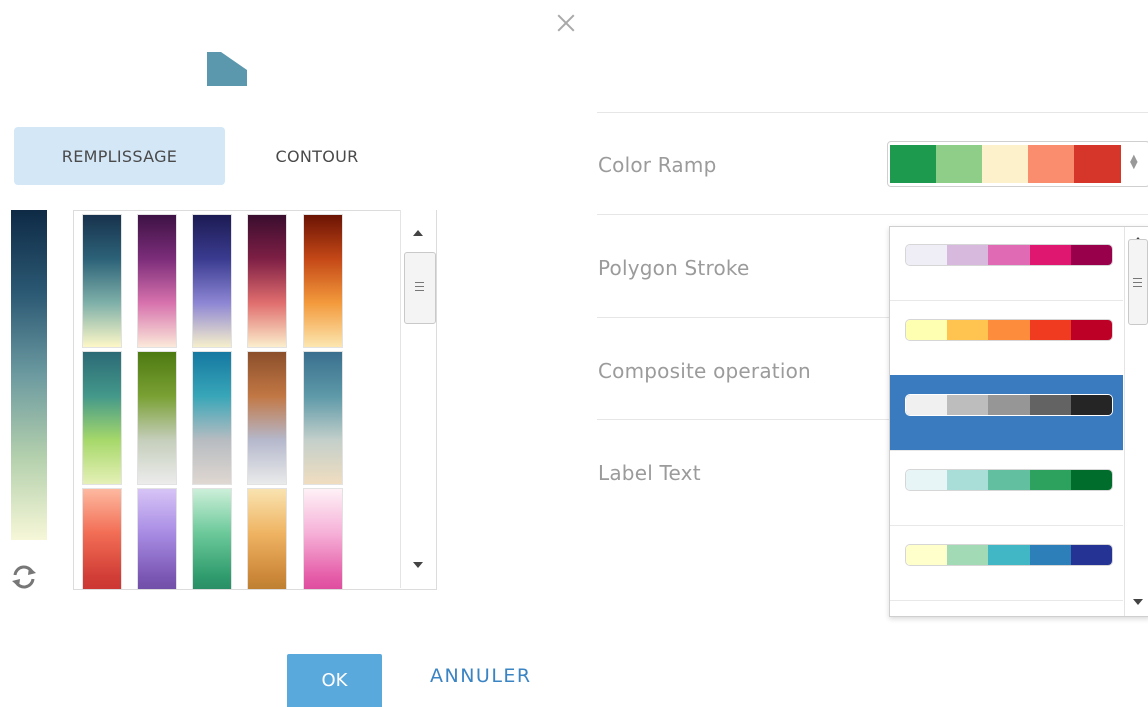 This screenshot has height=707, width=1148. I want to click on color-ramp-select, so click(1017, 164).